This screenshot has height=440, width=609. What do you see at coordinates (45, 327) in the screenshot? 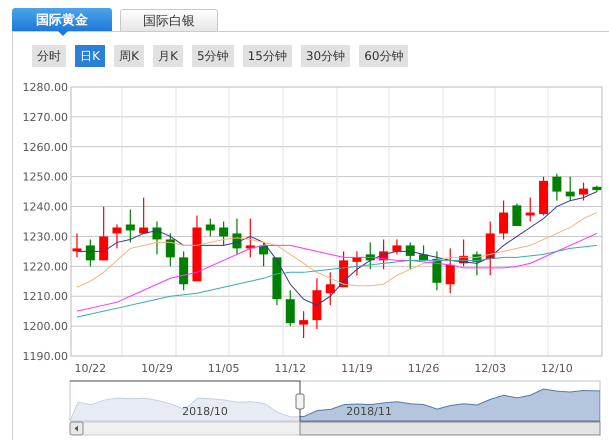
I see `axis-label: 1200.00` at bounding box center [45, 327].